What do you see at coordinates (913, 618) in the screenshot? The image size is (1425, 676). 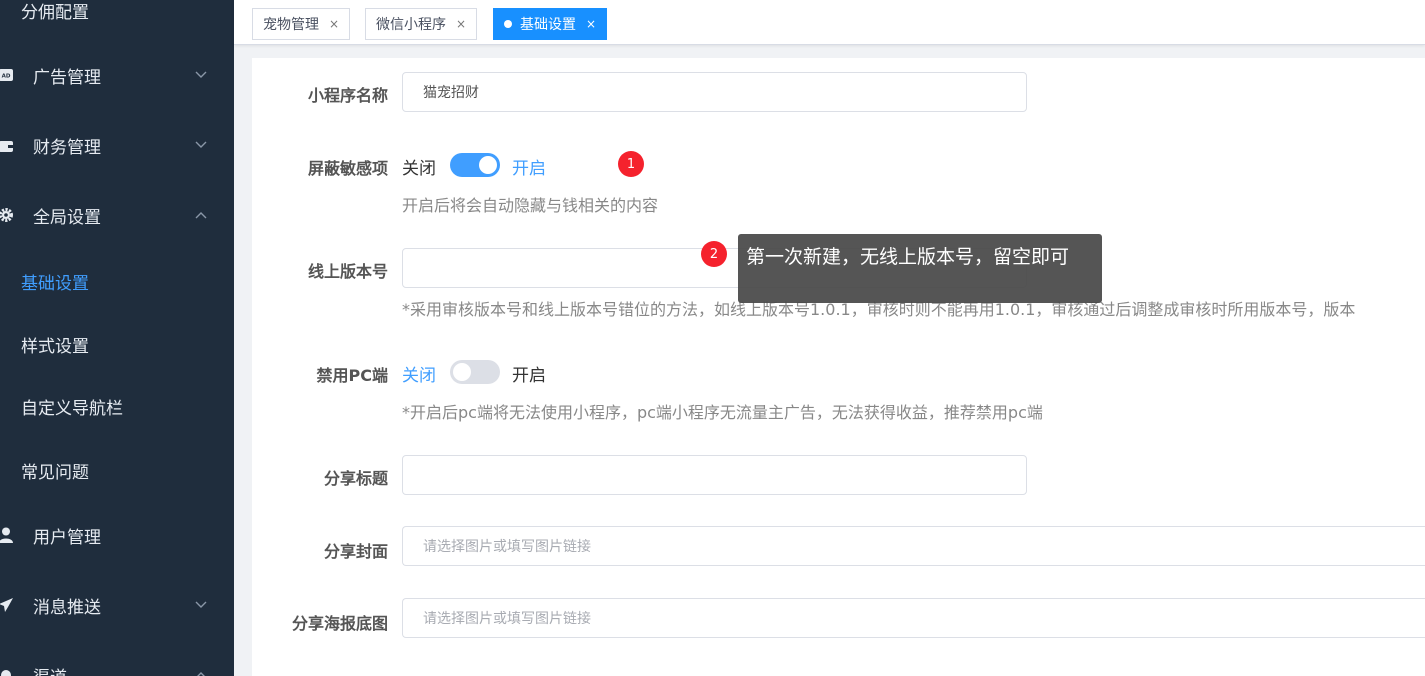 I see `share-poster-input: 请选择图片或填写图片链接` at bounding box center [913, 618].